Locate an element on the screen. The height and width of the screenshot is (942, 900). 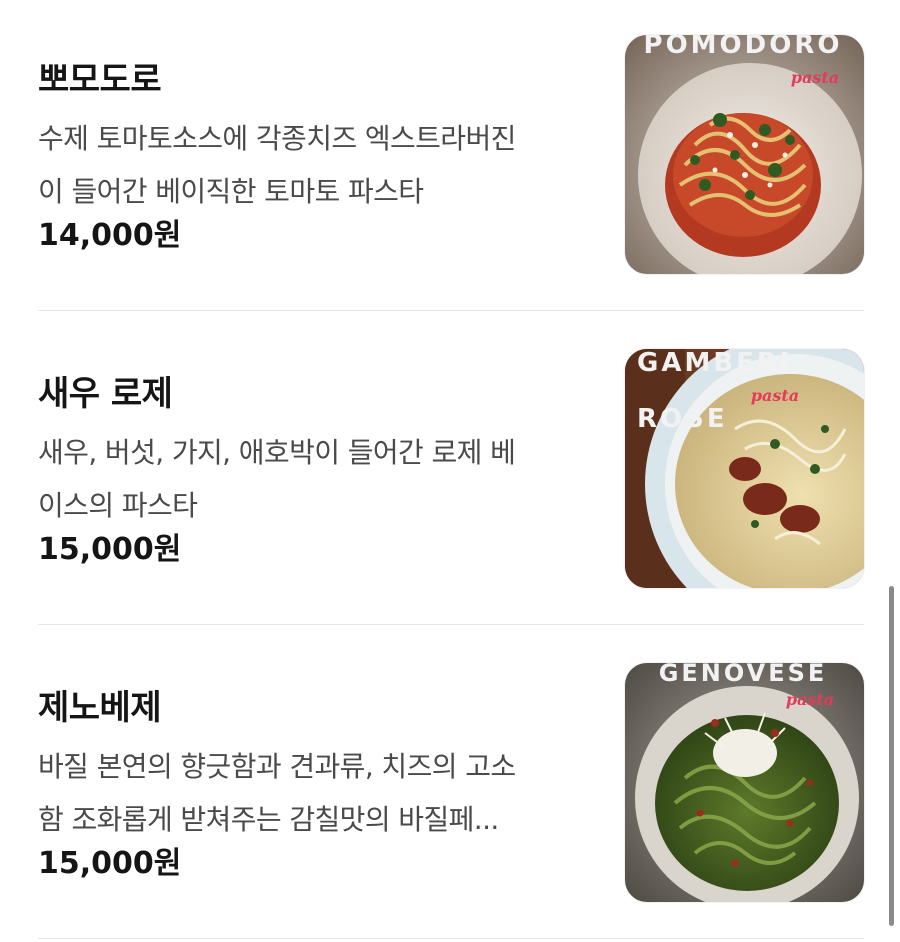
photo-title: GAMBERI is located at coordinates (715, 363).